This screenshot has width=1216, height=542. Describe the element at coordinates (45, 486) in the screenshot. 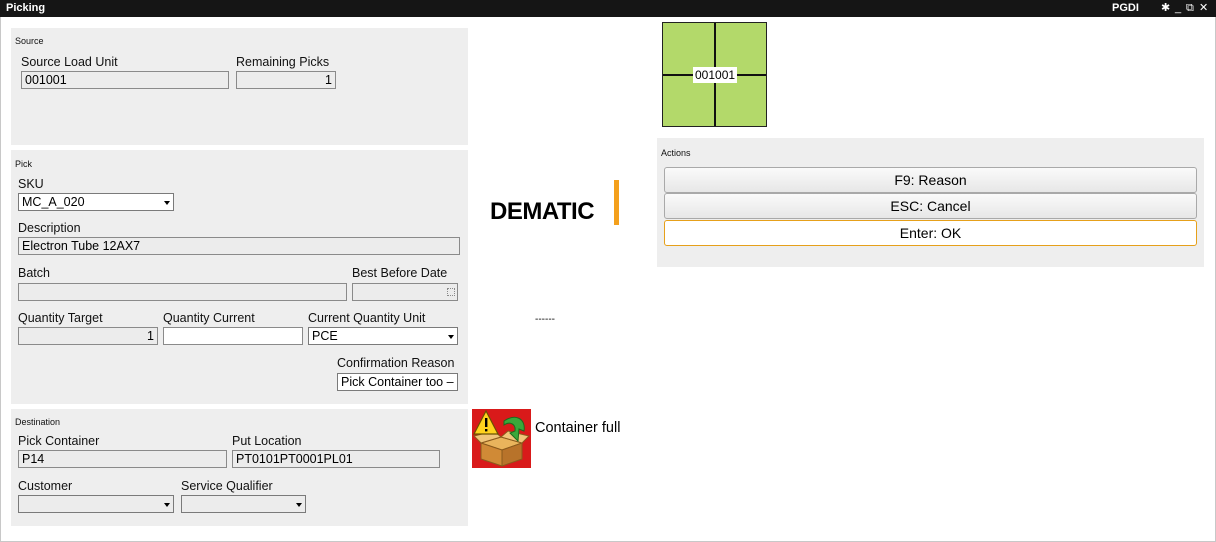

I see `customer-label: Customer` at that location.